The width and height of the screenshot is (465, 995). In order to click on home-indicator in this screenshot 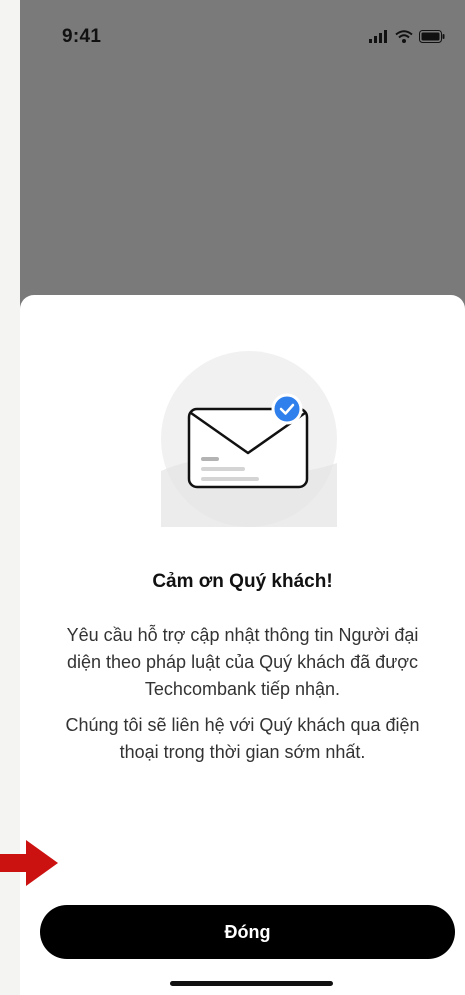, I will do `click(251, 983)`.